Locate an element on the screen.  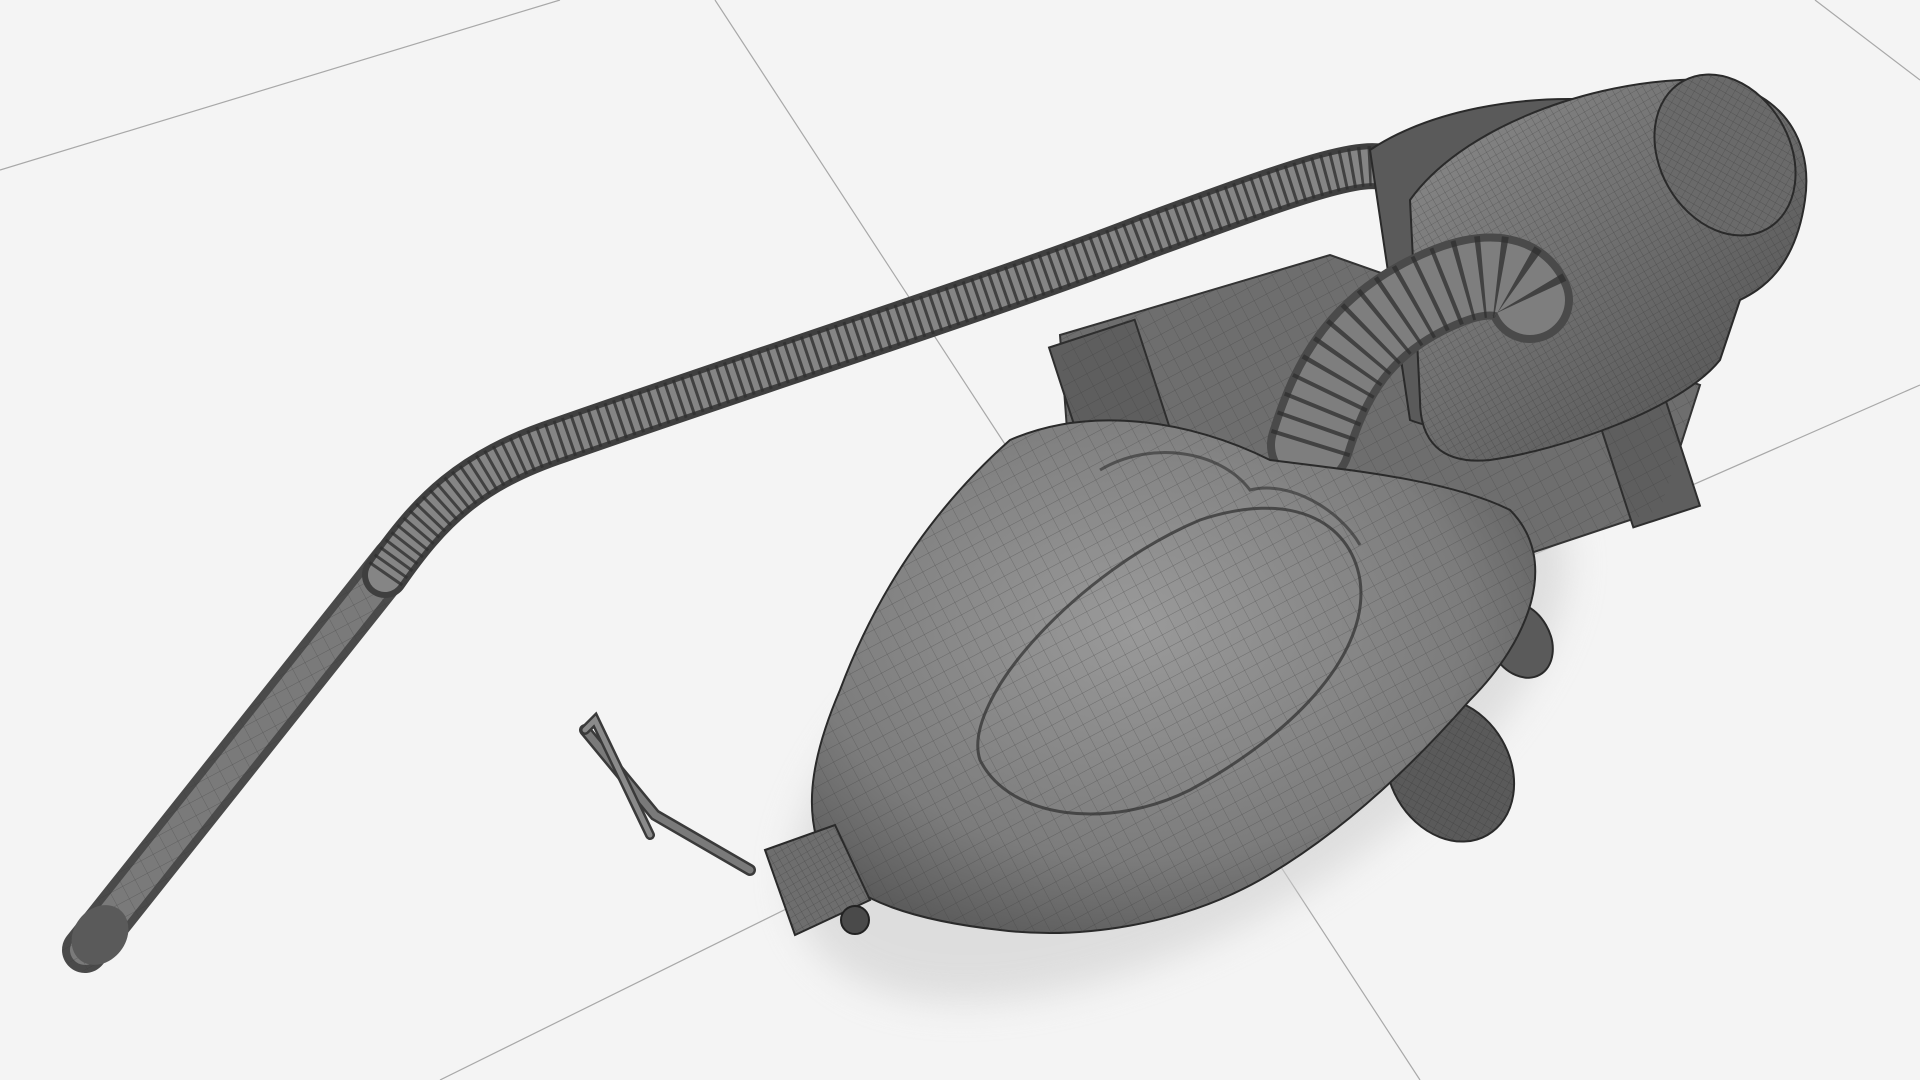
lever-handle is located at coordinates (667, 793).